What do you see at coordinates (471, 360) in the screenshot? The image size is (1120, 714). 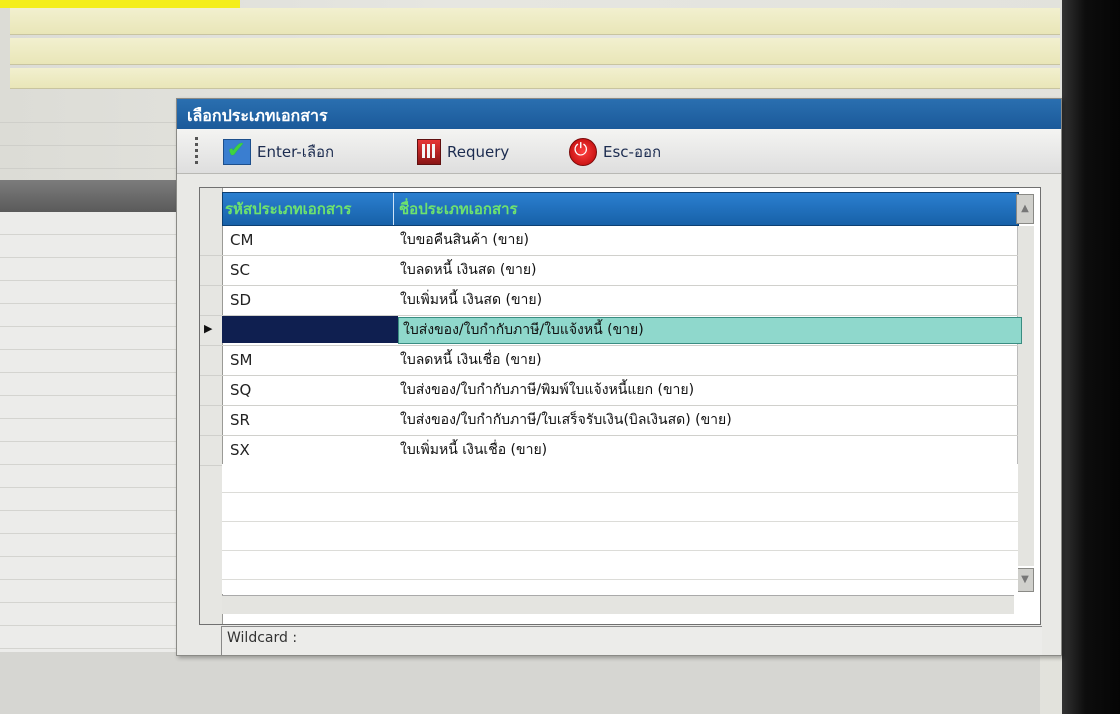 I see `cell-name: ใบลดหนี้ เงินเชื่อ (ขาย)` at bounding box center [471, 360].